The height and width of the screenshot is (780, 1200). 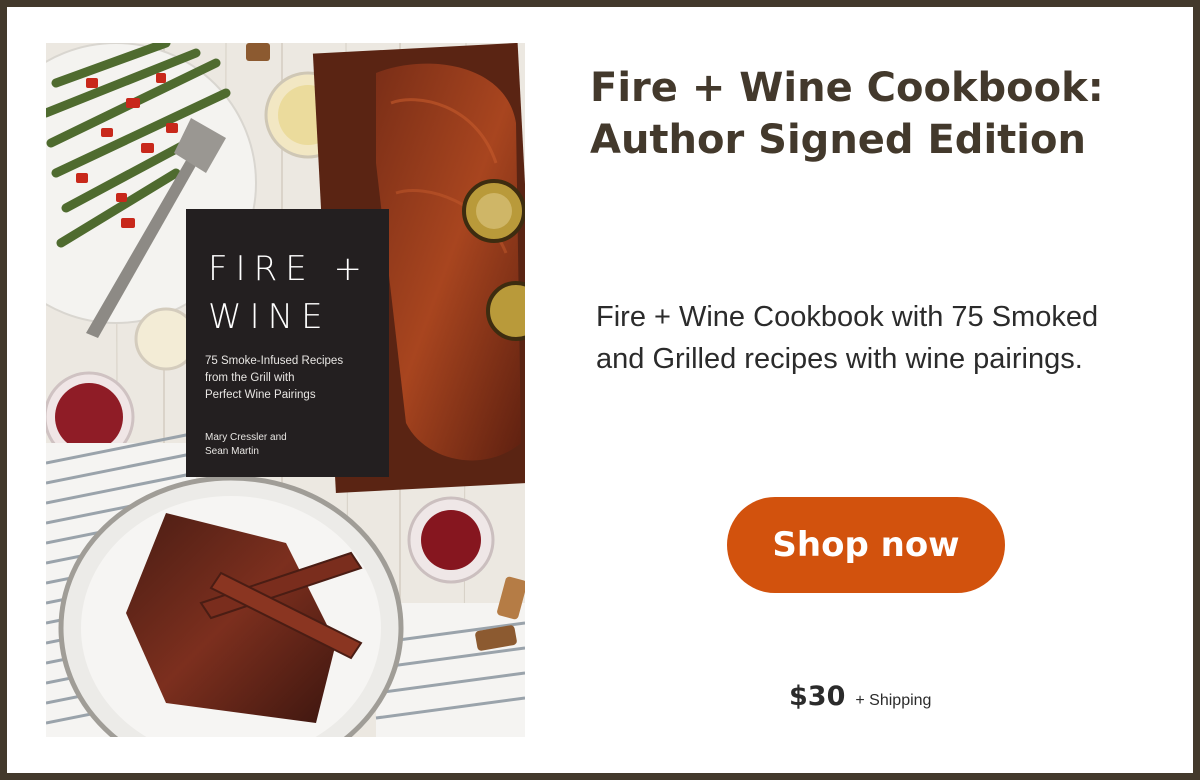 I want to click on product-description-line: Fire + Wine Cookbook with 75 Smoked, so click(x=847, y=317).